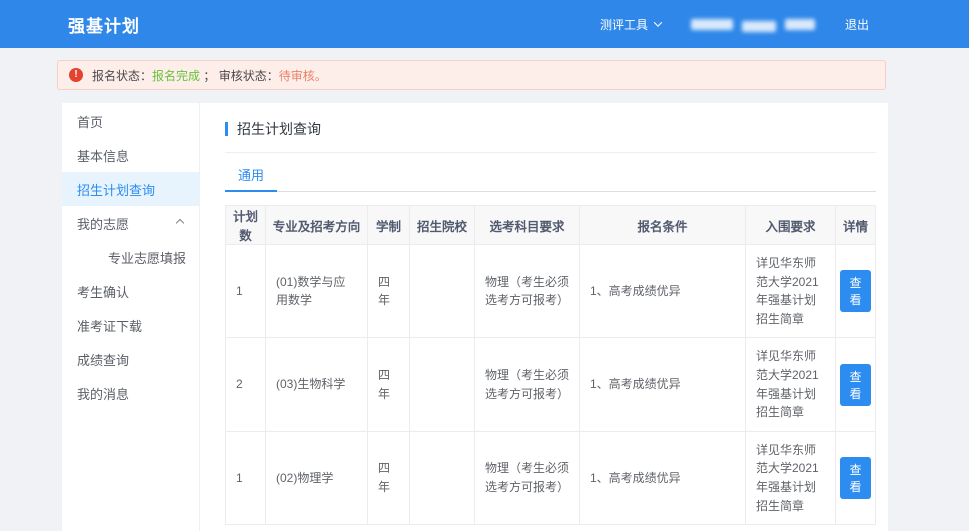 Image resolution: width=969 pixels, height=531 pixels. I want to click on top-navbar: 强基计划 测评工具 退出, so click(484, 24).